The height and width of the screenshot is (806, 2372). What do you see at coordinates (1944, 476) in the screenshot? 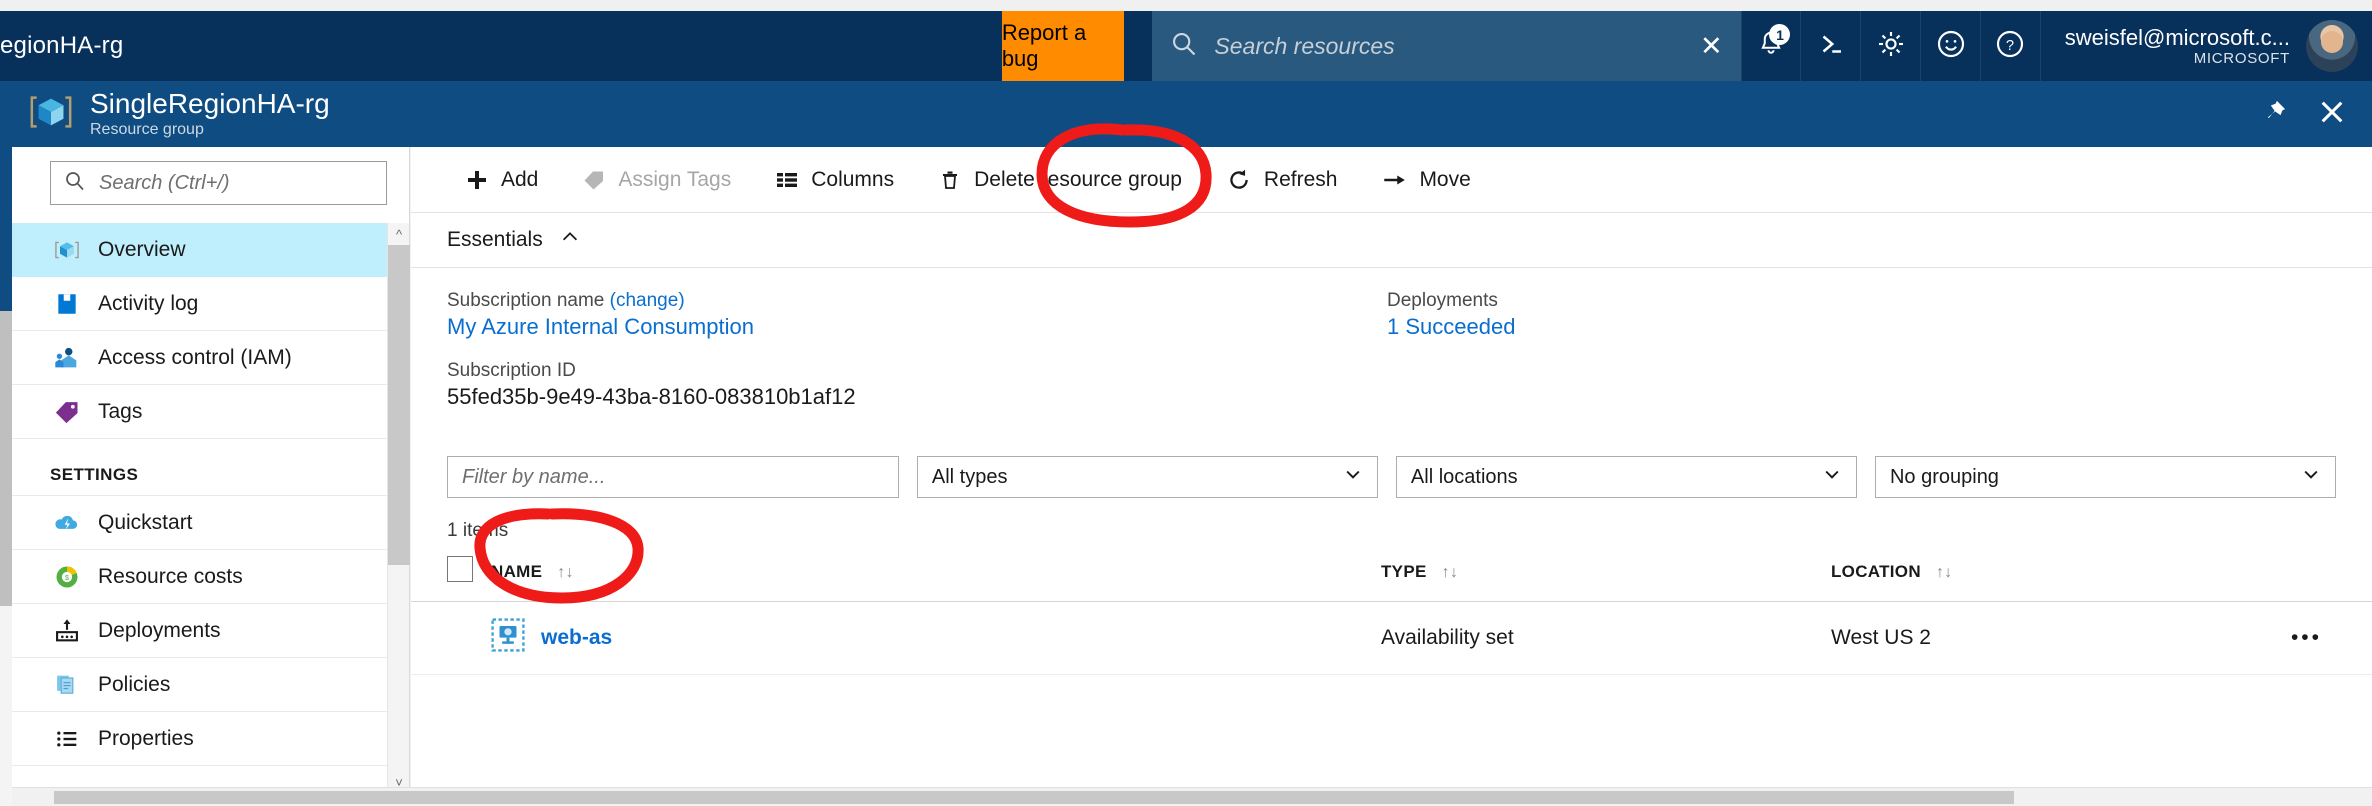
I see `grouping-filter-value: No grouping` at bounding box center [1944, 476].